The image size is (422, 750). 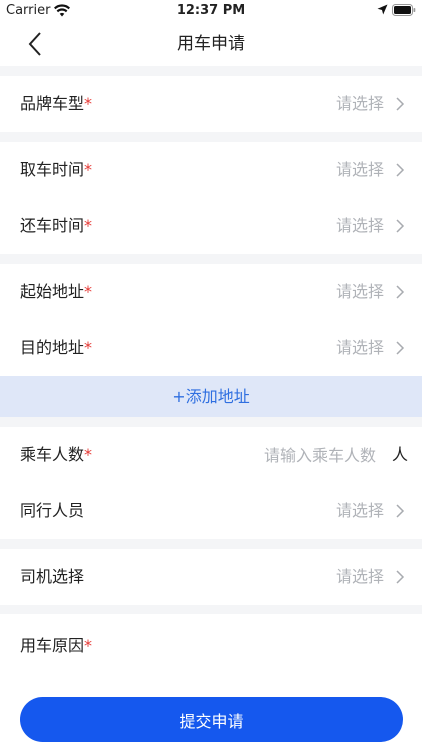 I want to click on passenger-count-row: 乘车人数* 人, so click(x=211, y=455).